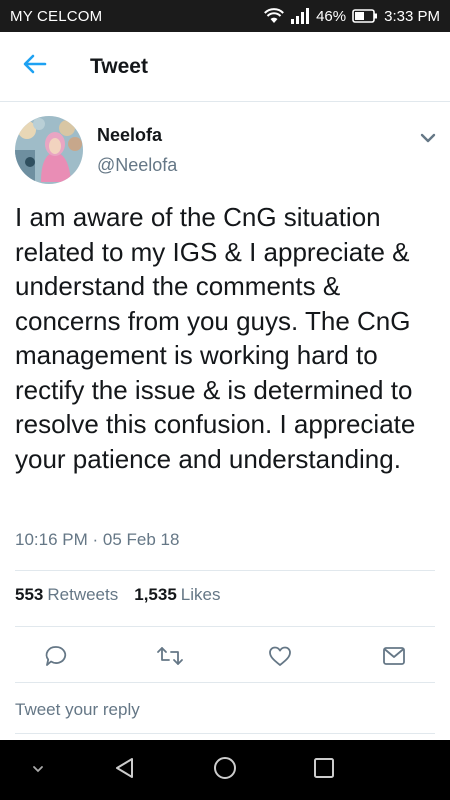 Image resolution: width=450 pixels, height=800 pixels. I want to click on like-icon, so click(280, 658).